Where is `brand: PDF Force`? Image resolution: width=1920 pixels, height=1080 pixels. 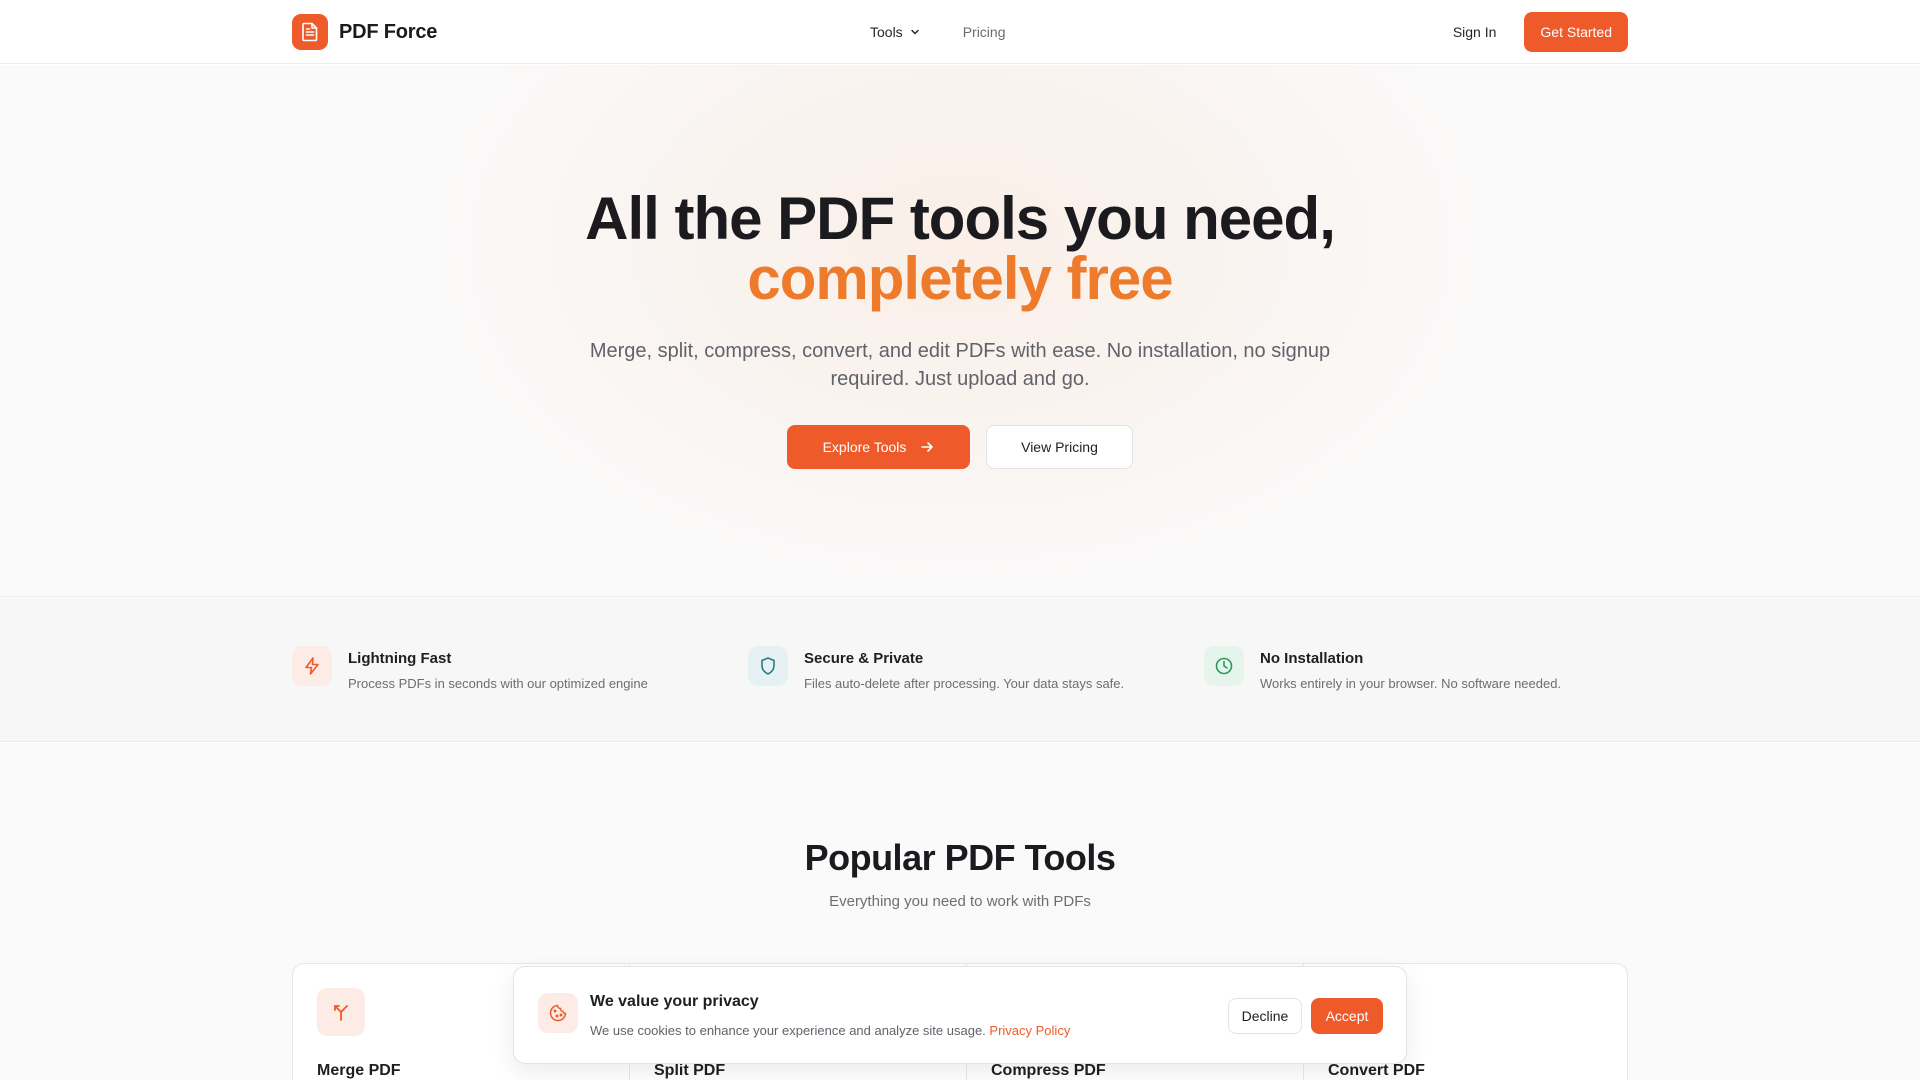 brand: PDF Force is located at coordinates (364, 32).